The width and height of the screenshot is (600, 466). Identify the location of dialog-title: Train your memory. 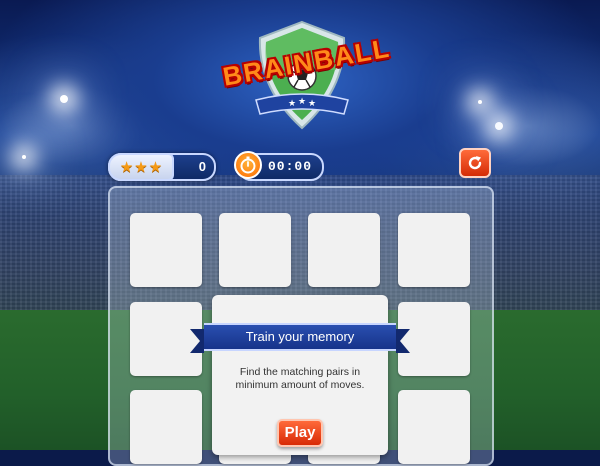
(300, 337).